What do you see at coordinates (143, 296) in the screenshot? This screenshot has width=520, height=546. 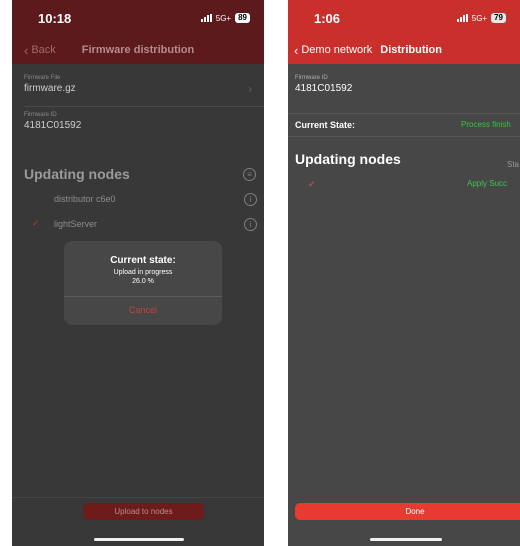 I see `dialog-divider` at bounding box center [143, 296].